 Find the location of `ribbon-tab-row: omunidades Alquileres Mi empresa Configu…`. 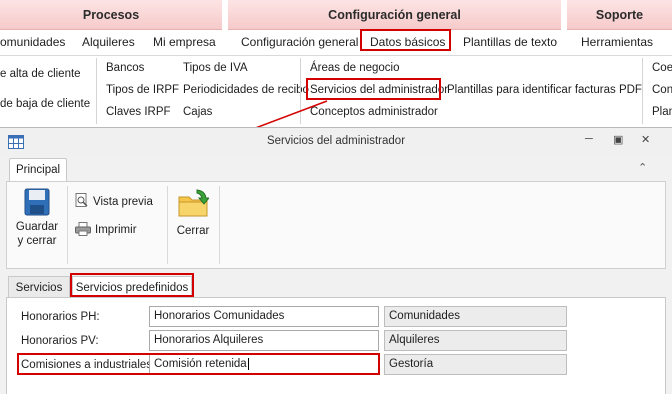

ribbon-tab-row: omunidades Alquileres Mi empresa Configu… is located at coordinates (336, 42).